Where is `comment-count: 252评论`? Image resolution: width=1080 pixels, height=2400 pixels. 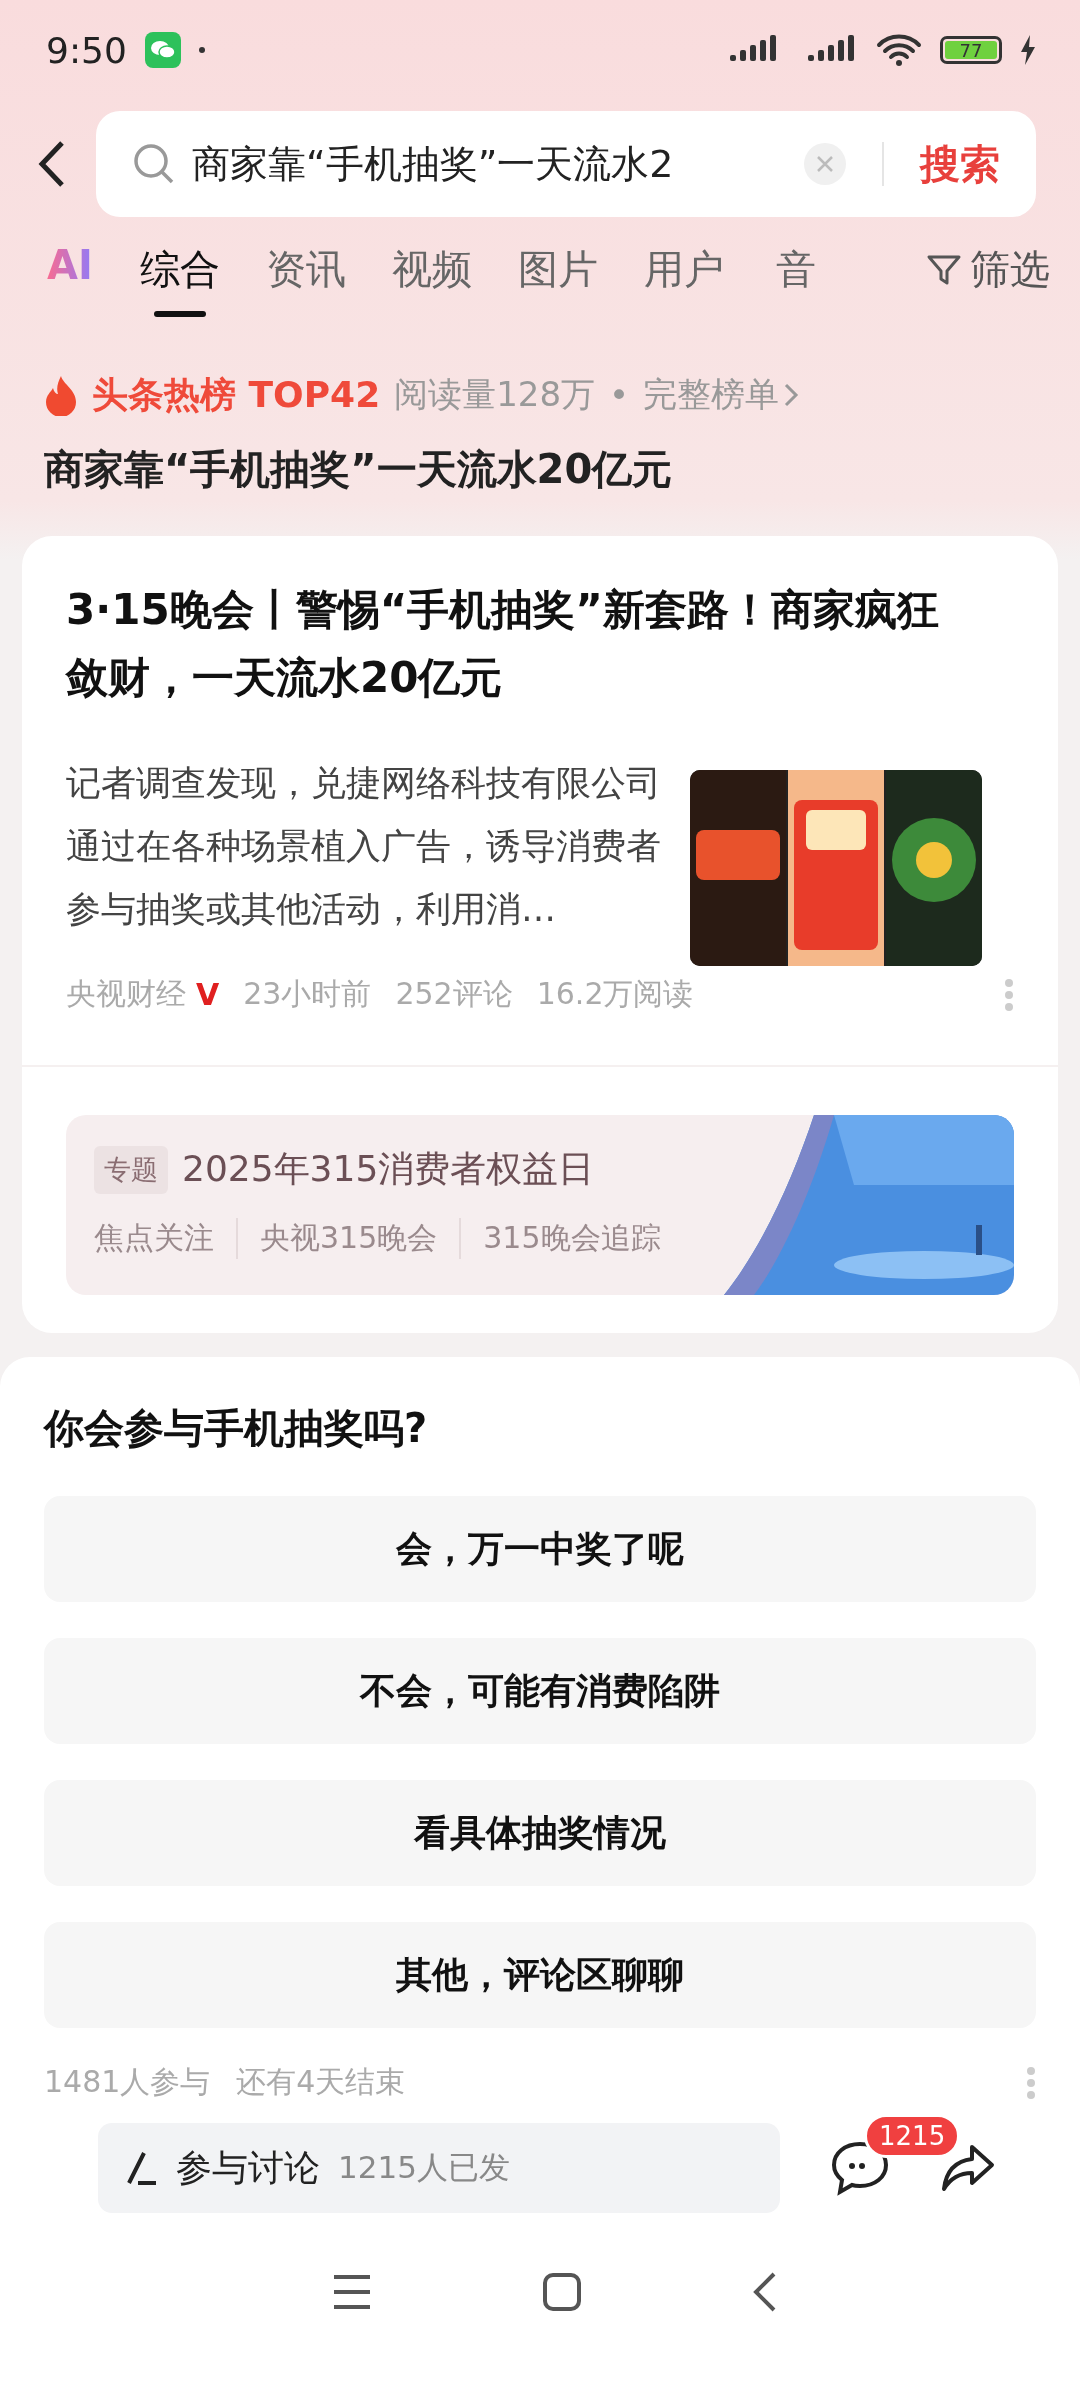 comment-count: 252评论 is located at coordinates (454, 994).